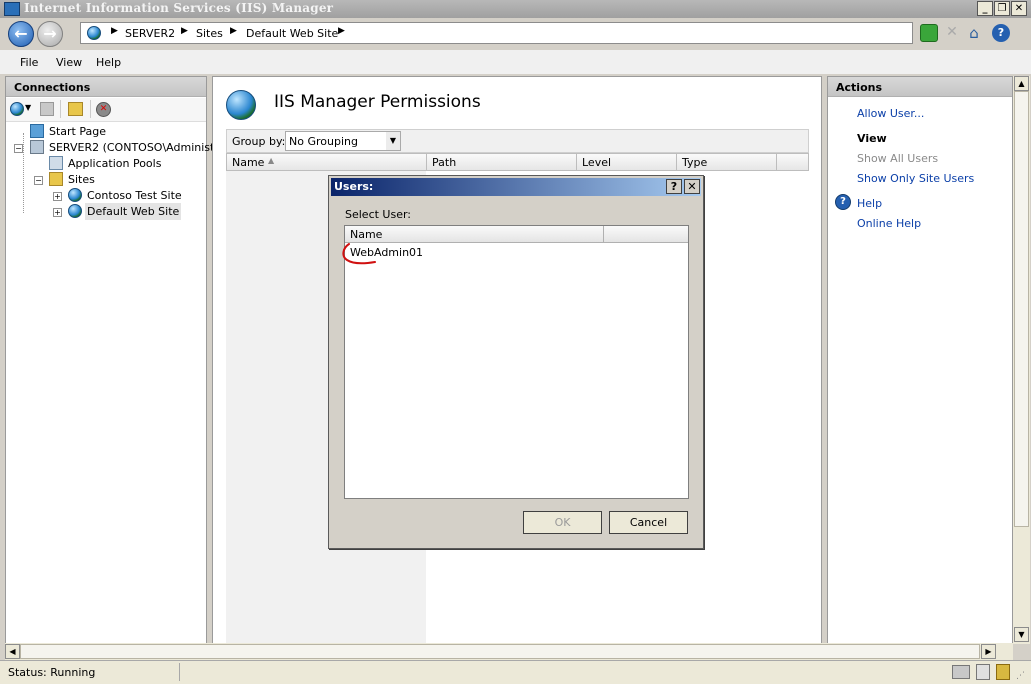 This screenshot has height=684, width=1031. I want to click on vertical-scroll-thumb, so click(1021, 309).